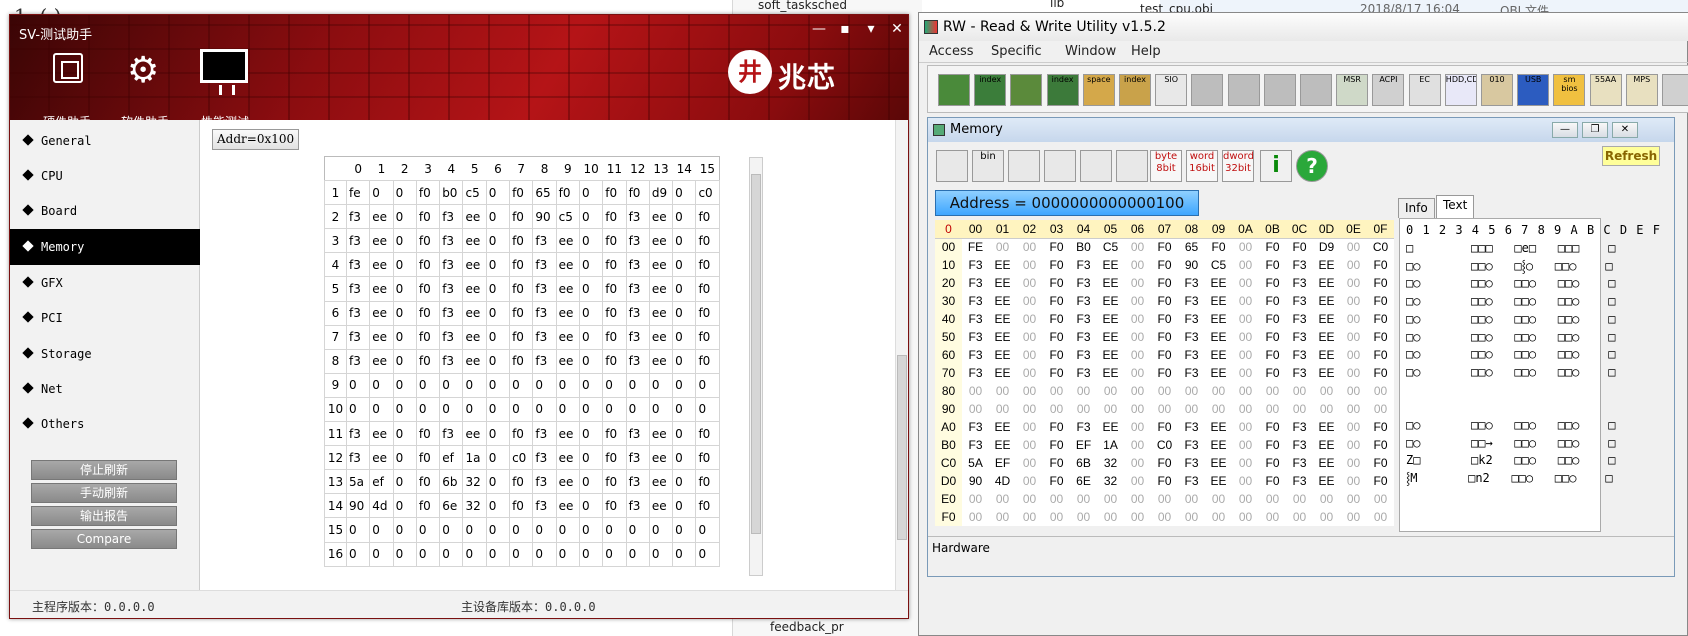 Image resolution: width=1688 pixels, height=636 pixels. What do you see at coordinates (1312, 166) in the screenshot?
I see `help-icon: ?` at bounding box center [1312, 166].